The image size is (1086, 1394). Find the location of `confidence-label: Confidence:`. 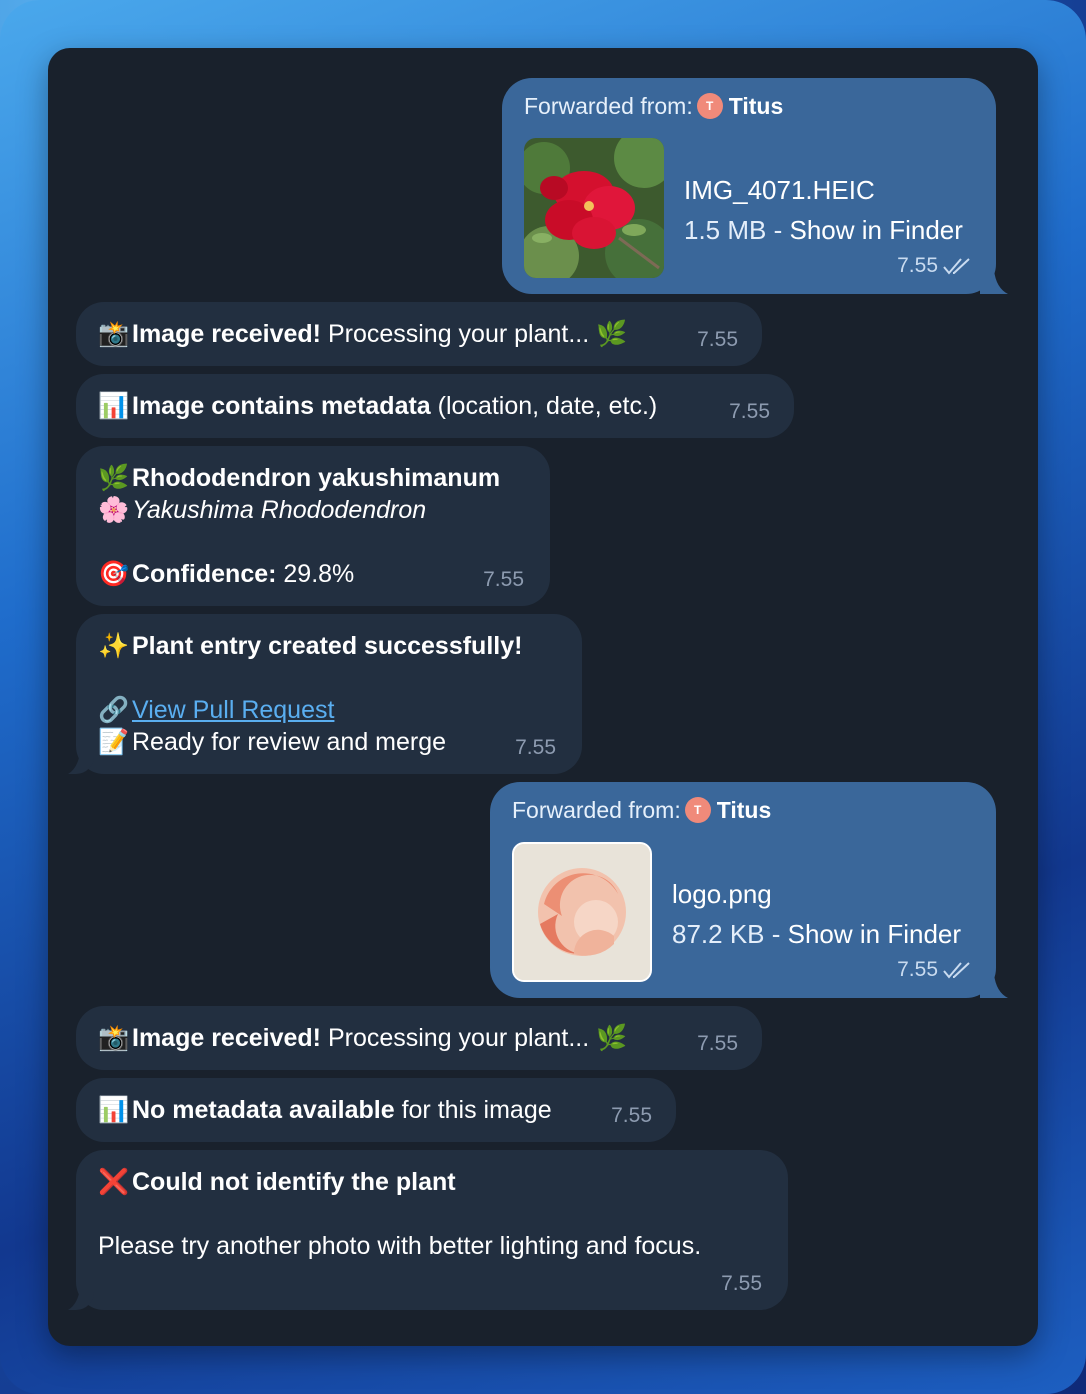

confidence-label: Confidence: is located at coordinates (204, 574).